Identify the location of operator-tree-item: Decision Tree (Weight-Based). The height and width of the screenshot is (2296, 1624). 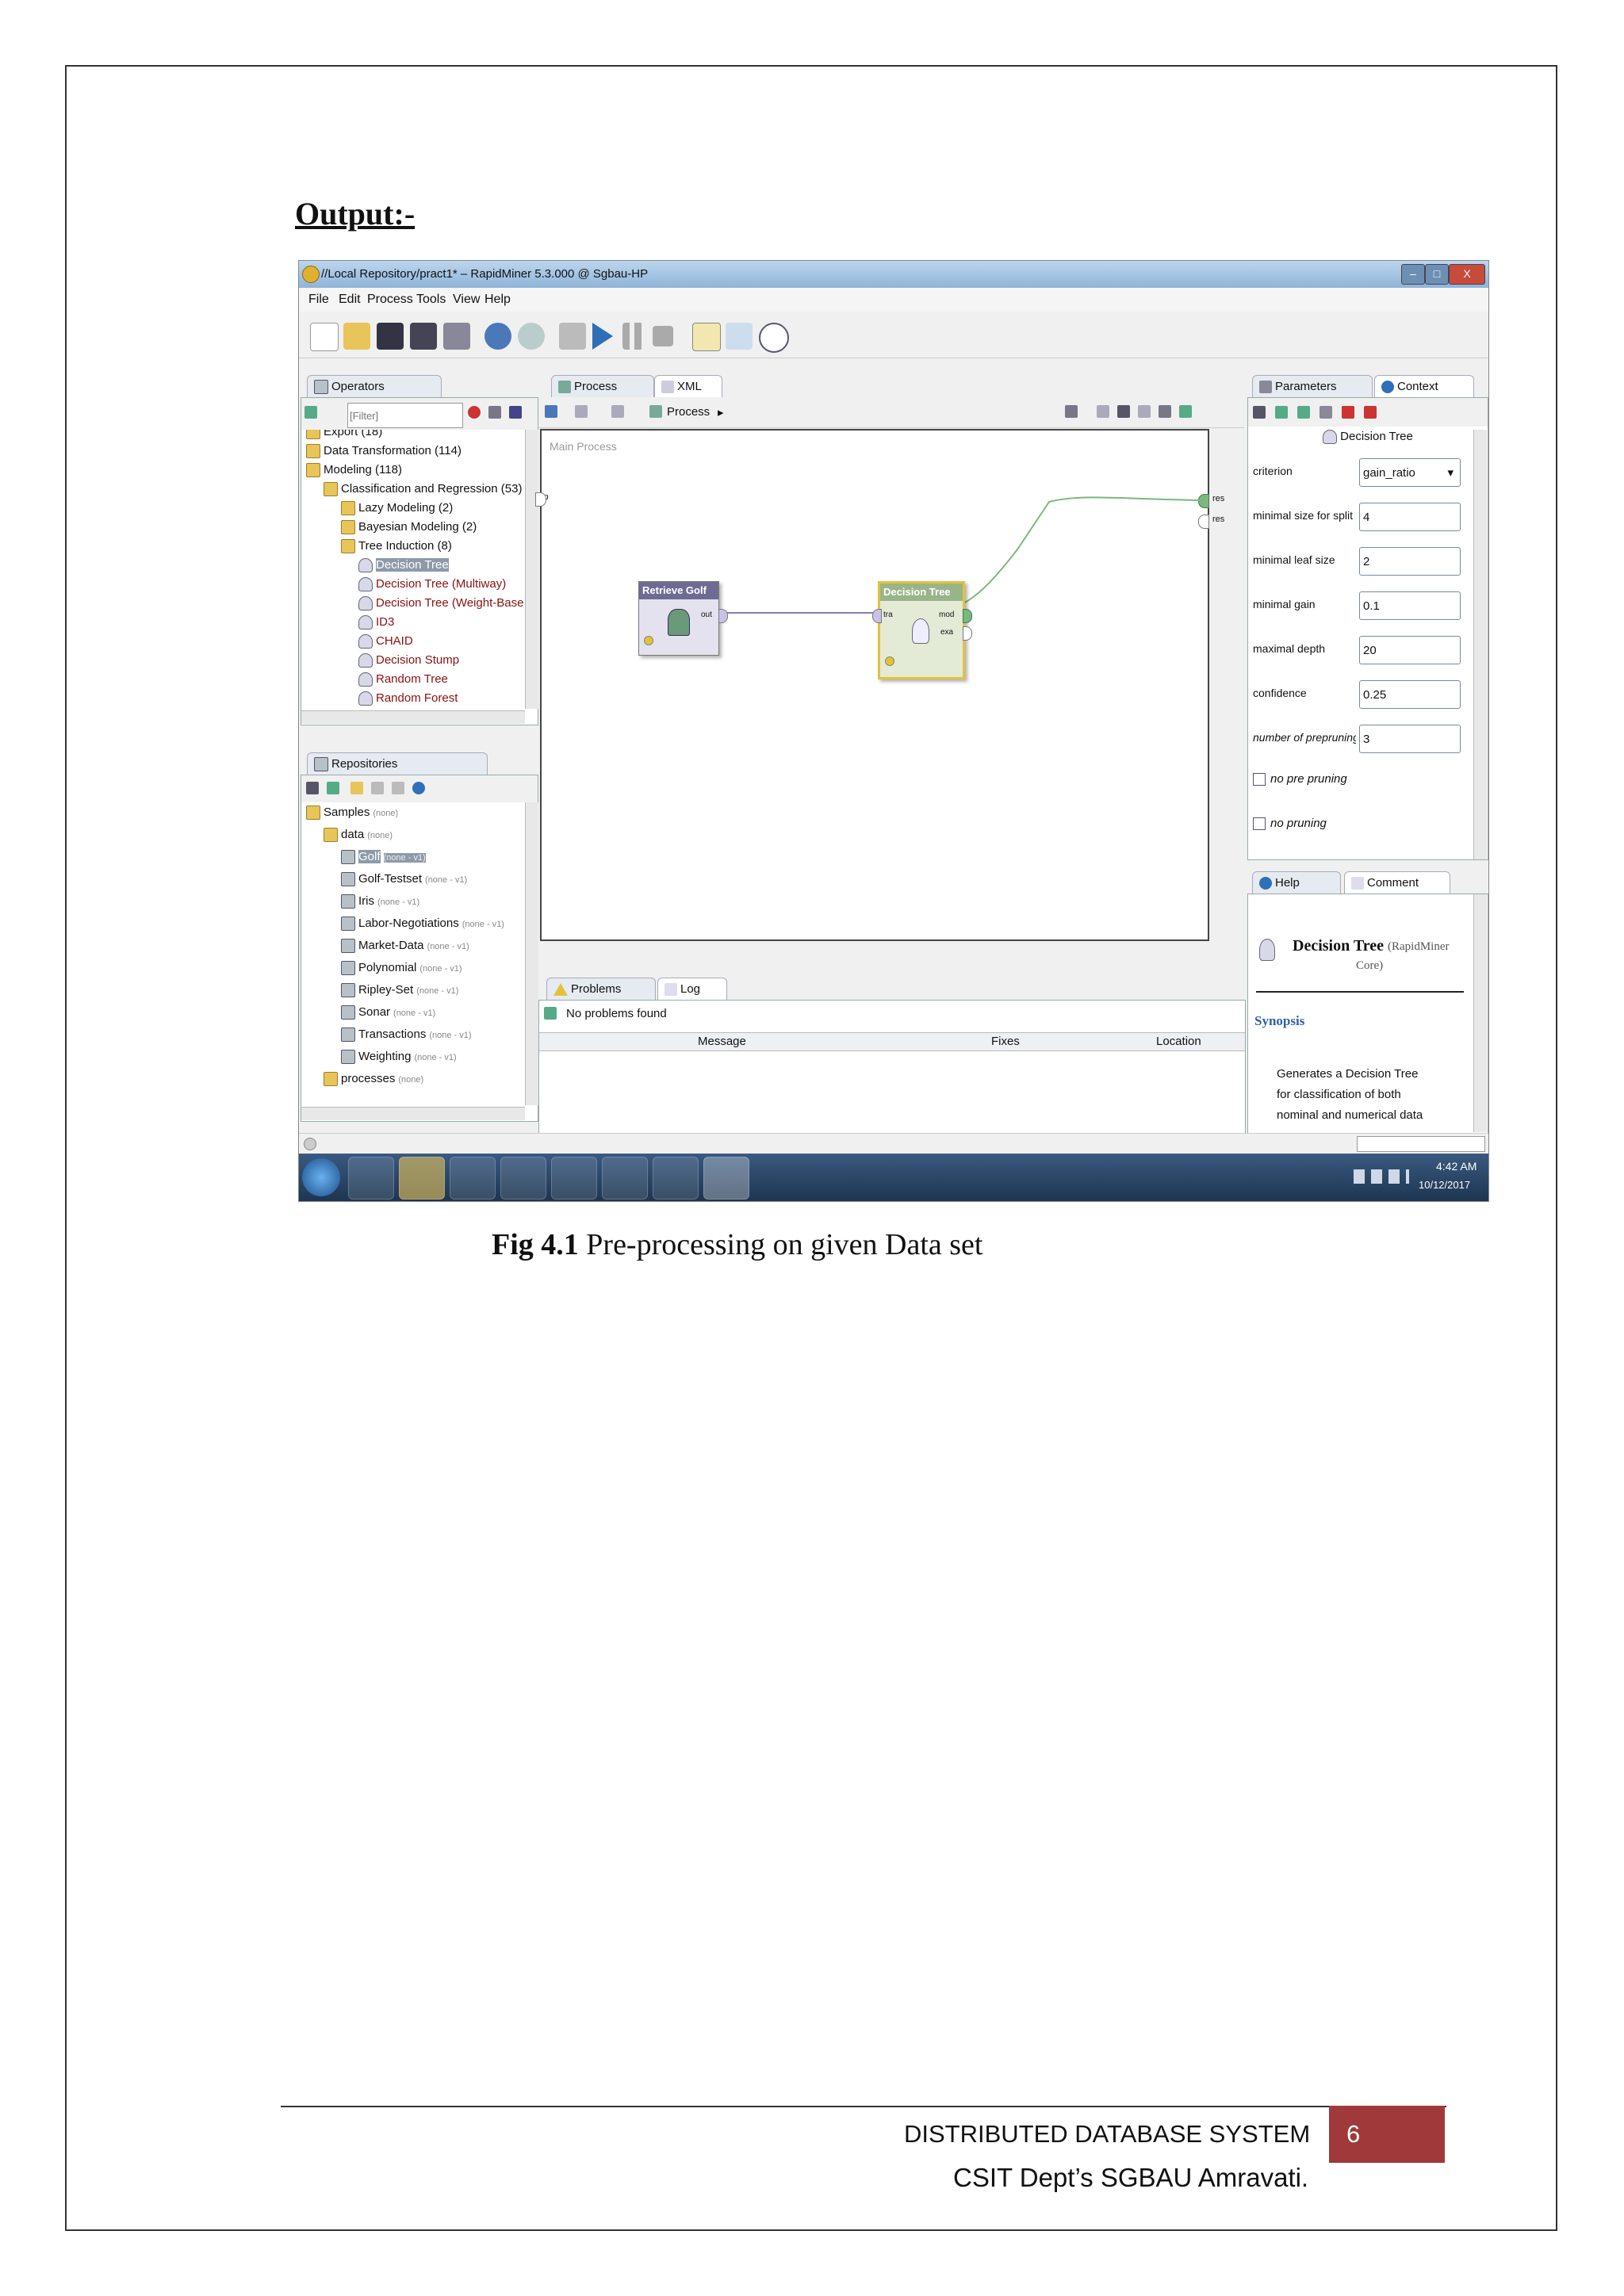
(440, 603).